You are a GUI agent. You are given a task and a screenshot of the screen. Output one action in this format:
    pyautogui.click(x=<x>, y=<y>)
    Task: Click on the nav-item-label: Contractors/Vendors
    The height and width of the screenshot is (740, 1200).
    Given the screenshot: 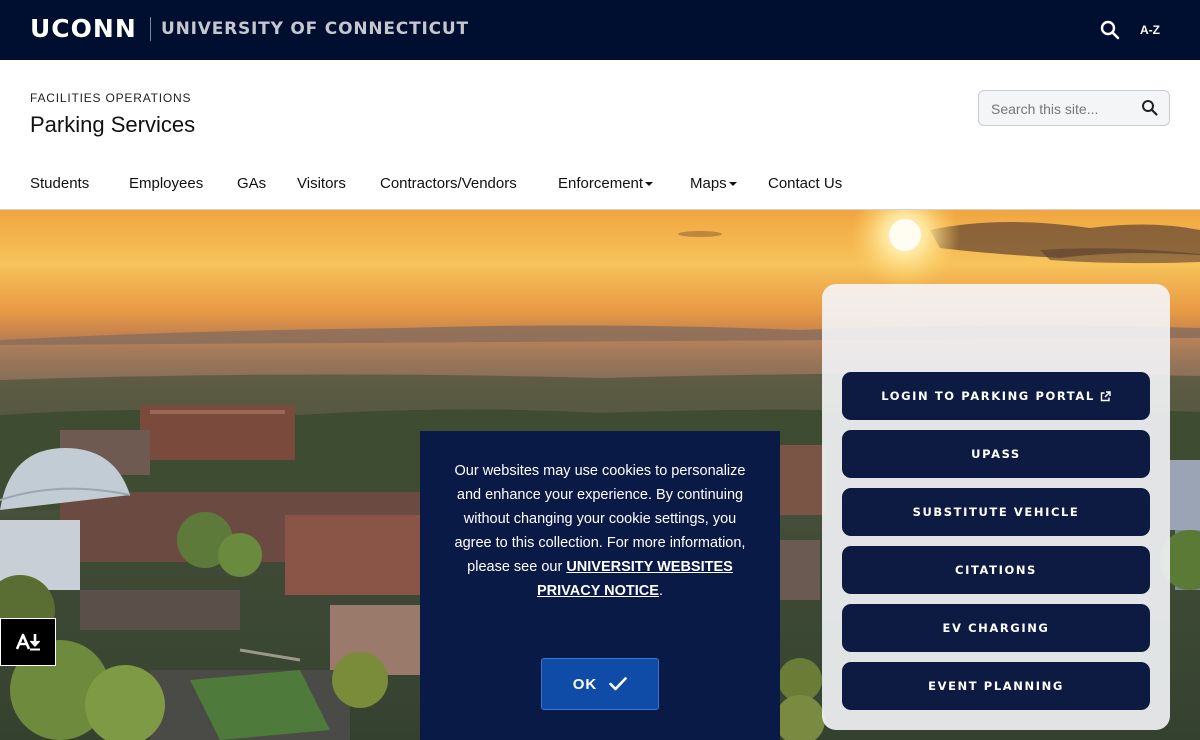 What is the action you would take?
    pyautogui.click(x=448, y=183)
    